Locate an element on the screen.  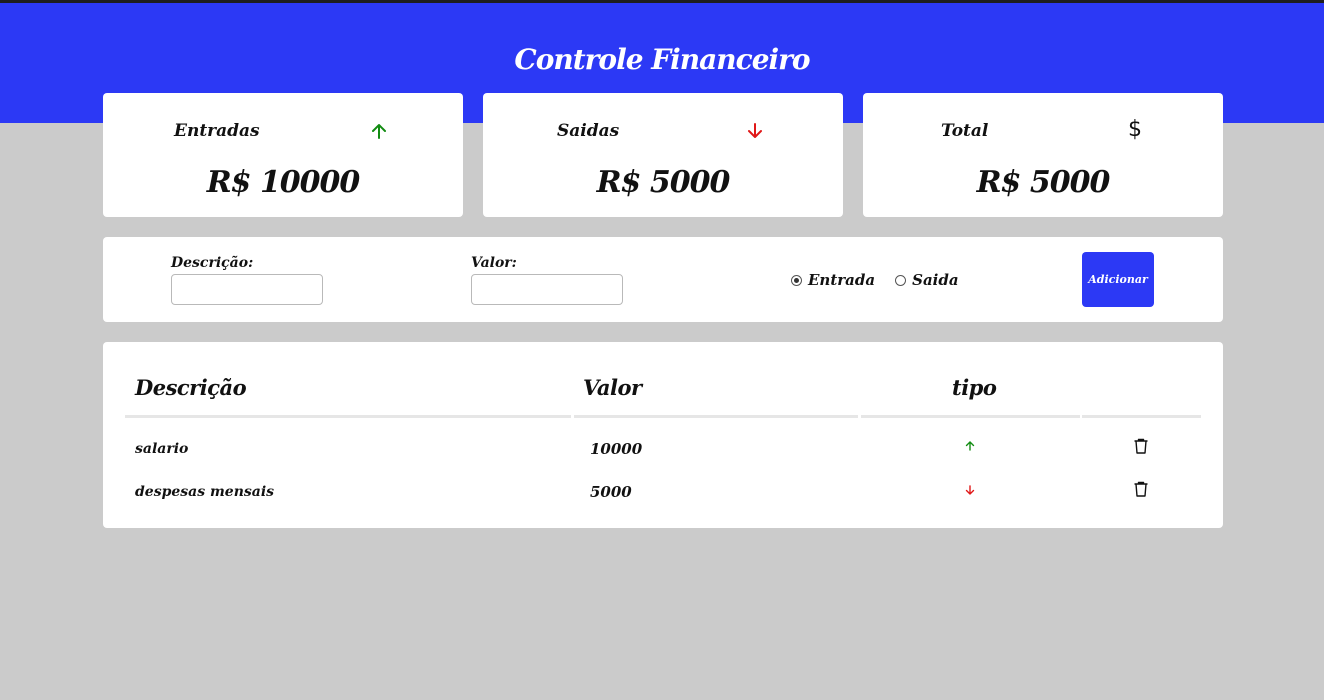
total-card: Total $ R$ 5000 is located at coordinates (1043, 155).